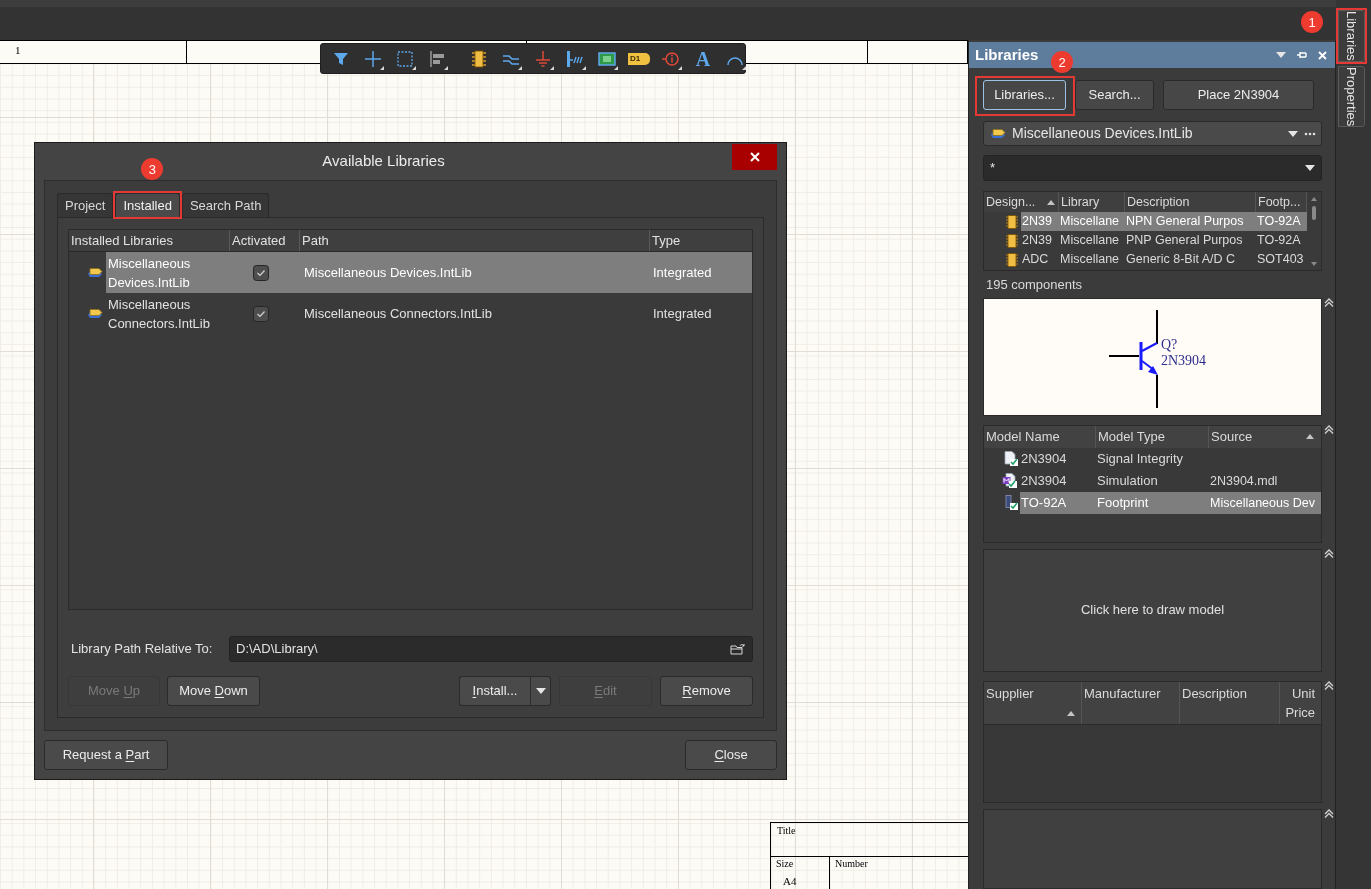 The height and width of the screenshot is (889, 1371). What do you see at coordinates (731, 755) in the screenshot?
I see `dialog-button: Close` at bounding box center [731, 755].